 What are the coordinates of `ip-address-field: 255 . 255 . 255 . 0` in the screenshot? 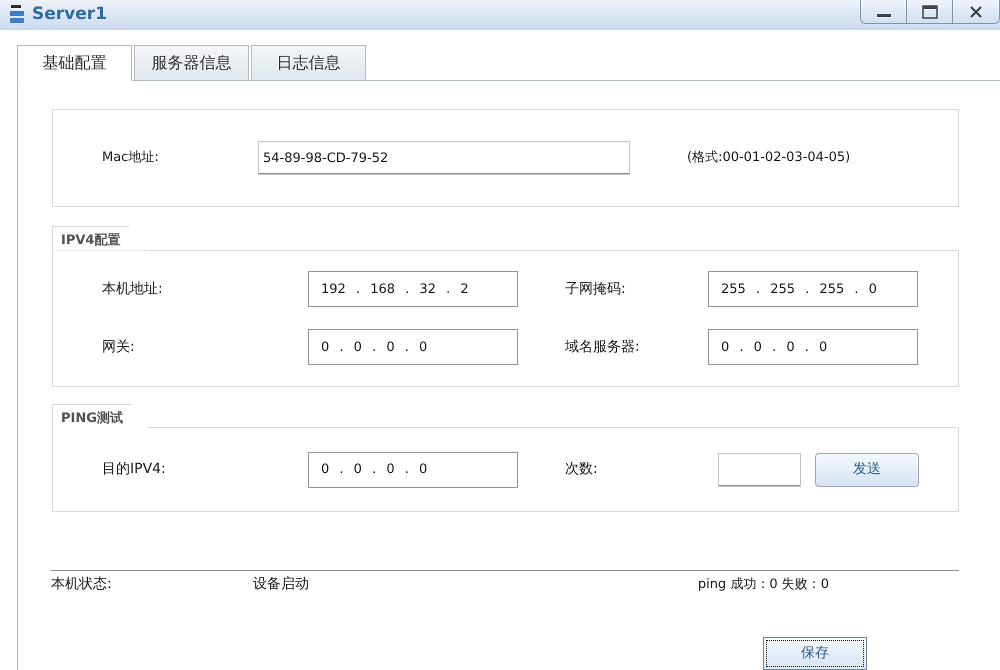 It's located at (813, 289).